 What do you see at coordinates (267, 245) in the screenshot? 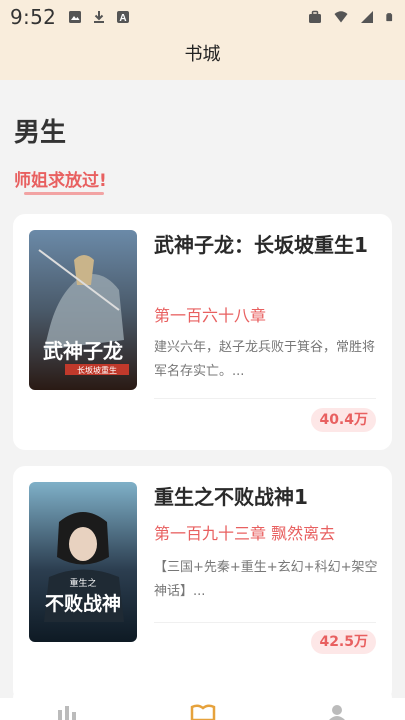
I see `book-title: 武神子龙：长坂坡重生1` at bounding box center [267, 245].